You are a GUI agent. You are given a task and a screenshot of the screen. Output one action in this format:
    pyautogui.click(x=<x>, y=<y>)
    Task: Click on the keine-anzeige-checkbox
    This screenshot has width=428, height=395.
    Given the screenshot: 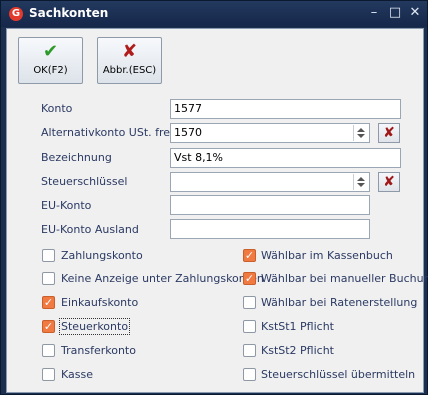 What is the action you would take?
    pyautogui.click(x=48, y=278)
    